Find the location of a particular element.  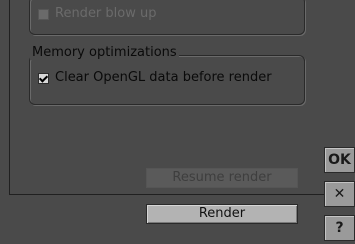

help-button: ? is located at coordinates (339, 228).